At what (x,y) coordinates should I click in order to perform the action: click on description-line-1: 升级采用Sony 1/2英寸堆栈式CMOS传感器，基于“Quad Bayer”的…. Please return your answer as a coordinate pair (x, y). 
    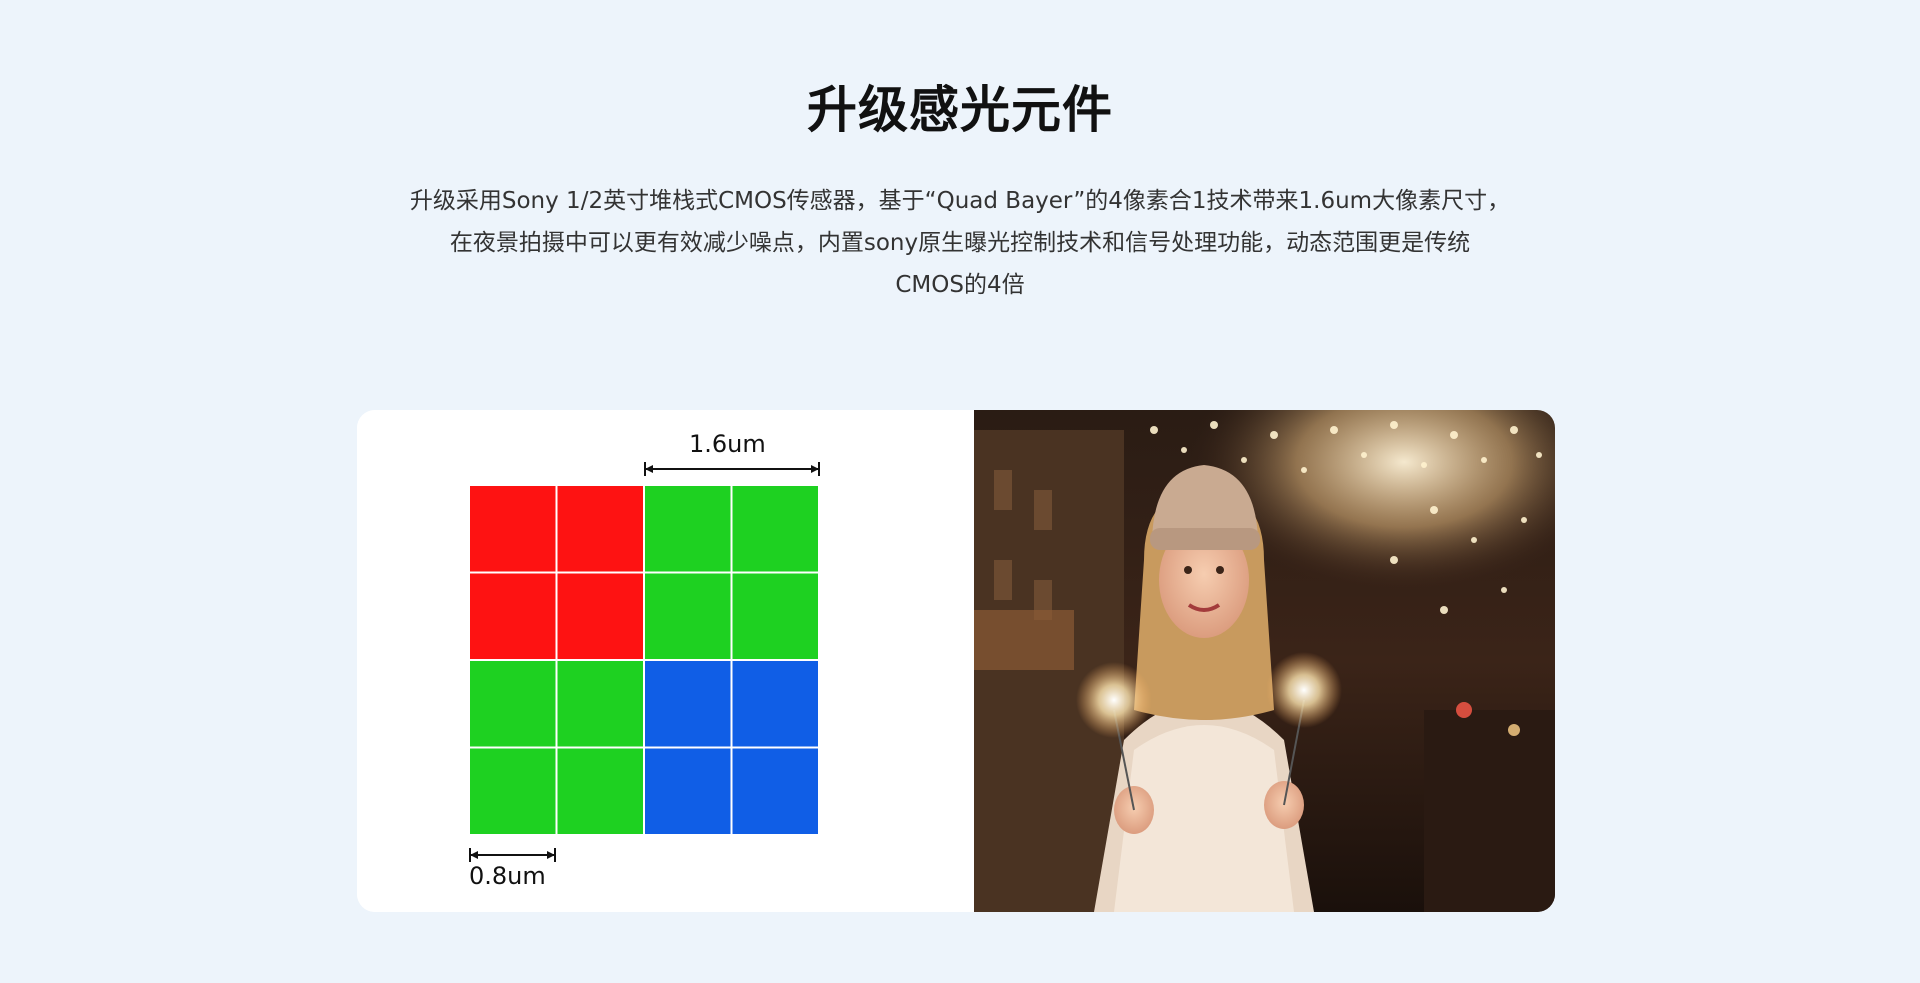
    Looking at the image, I should click on (960, 201).